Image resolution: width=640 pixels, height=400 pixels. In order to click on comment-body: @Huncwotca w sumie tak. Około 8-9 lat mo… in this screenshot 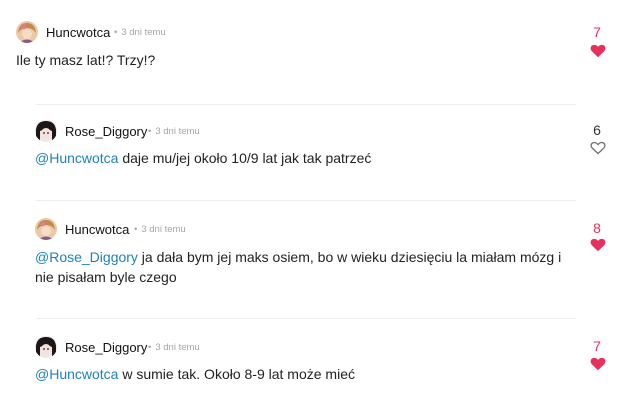, I will do `click(305, 374)`.